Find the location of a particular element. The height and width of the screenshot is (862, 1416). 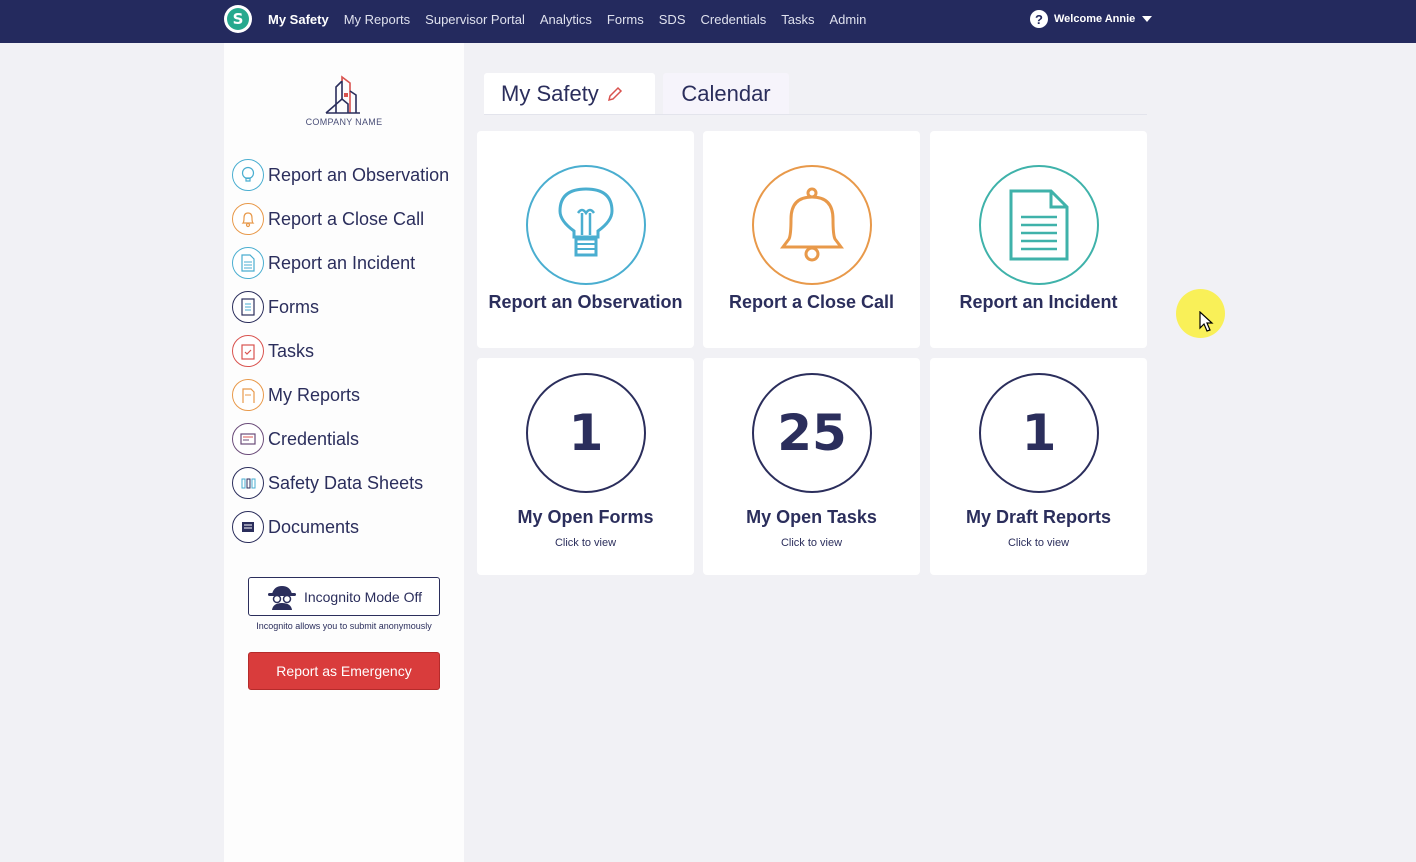

app-logo: S is located at coordinates (238, 19).